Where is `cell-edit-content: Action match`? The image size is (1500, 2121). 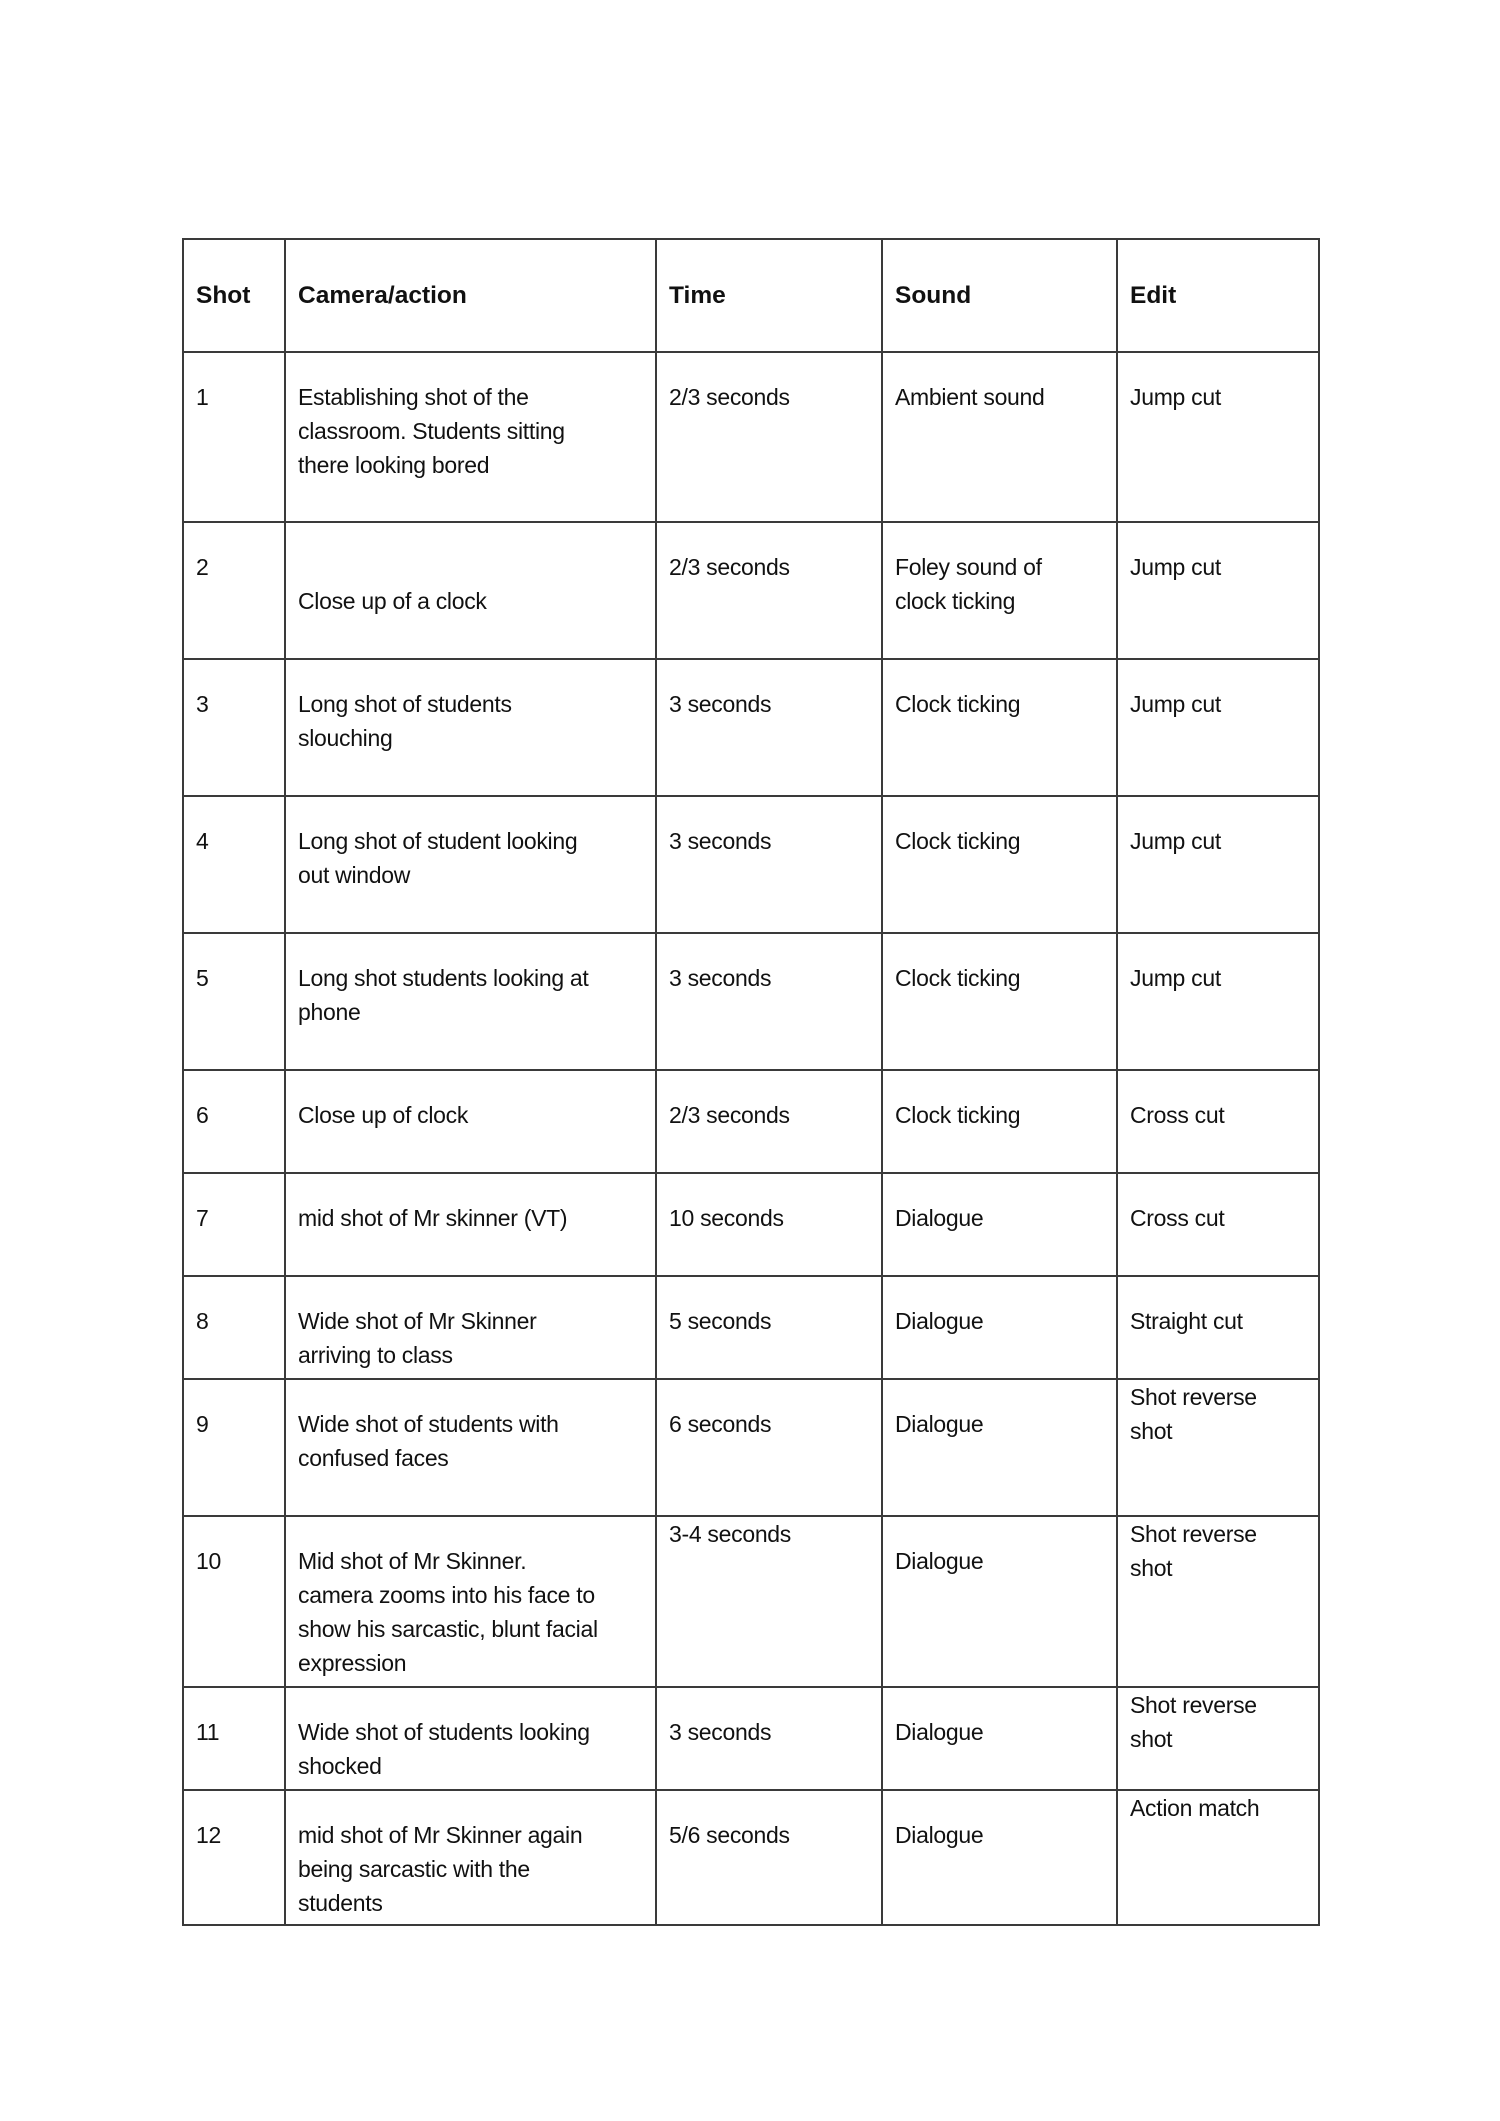 cell-edit-content: Action match is located at coordinates (1220, 1808).